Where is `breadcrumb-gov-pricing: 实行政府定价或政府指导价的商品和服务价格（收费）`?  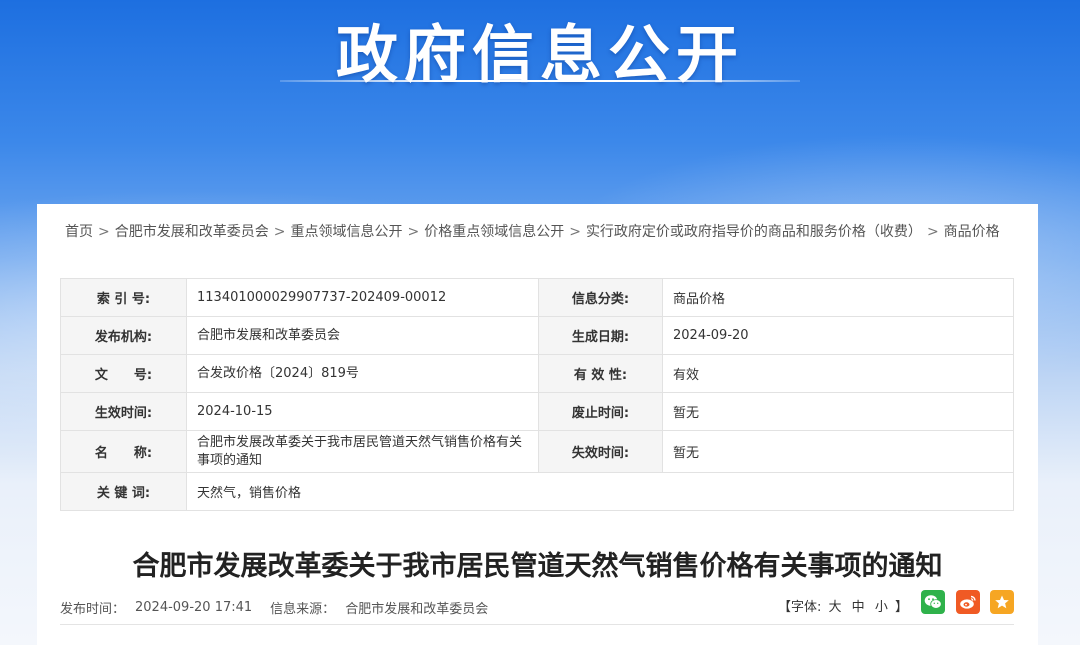
breadcrumb-gov-pricing: 实行政府定价或政府指导价的商品和服务价格（收费） is located at coordinates (754, 232).